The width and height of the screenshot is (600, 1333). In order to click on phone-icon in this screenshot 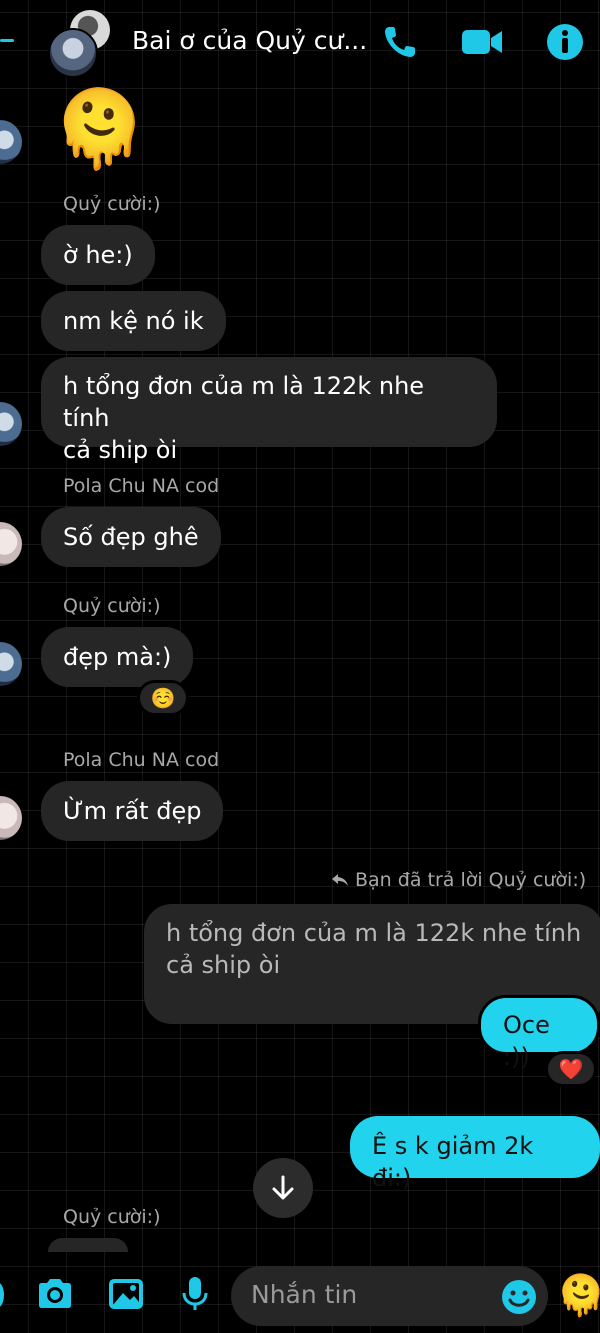, I will do `click(400, 42)`.